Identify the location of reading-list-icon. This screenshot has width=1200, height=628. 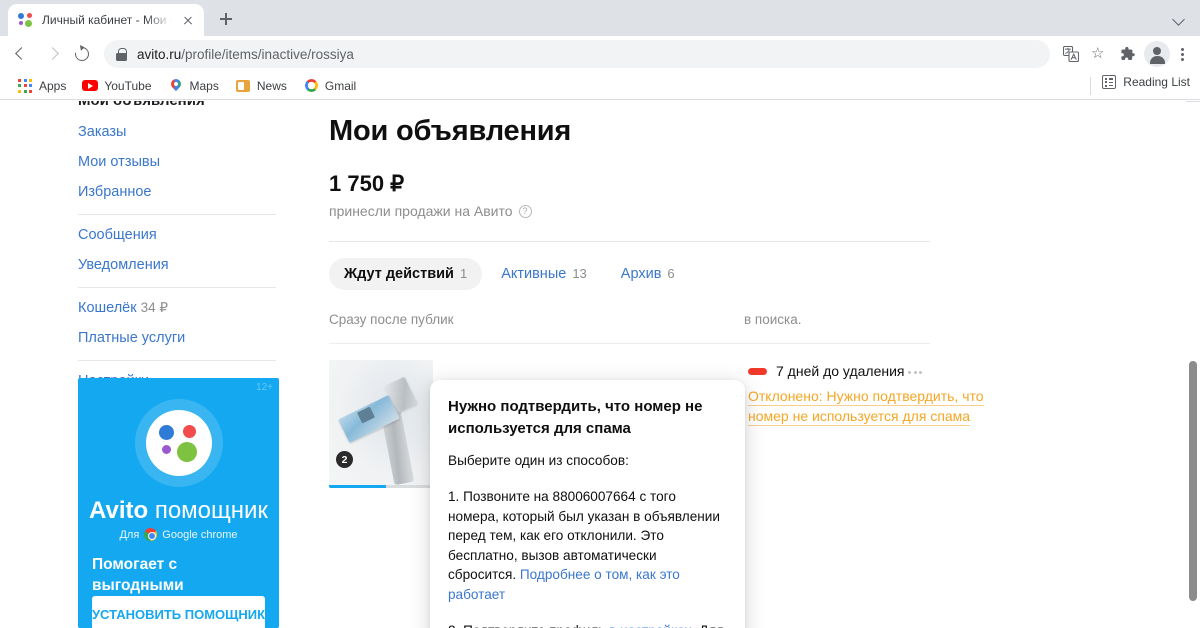
(1109, 82).